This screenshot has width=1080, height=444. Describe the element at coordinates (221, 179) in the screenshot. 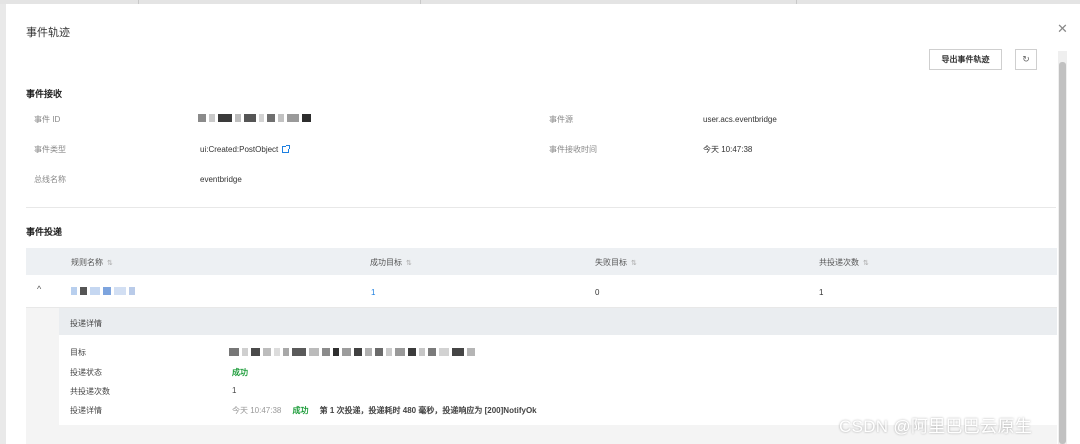

I see `bus-name-value: eventbridge` at that location.